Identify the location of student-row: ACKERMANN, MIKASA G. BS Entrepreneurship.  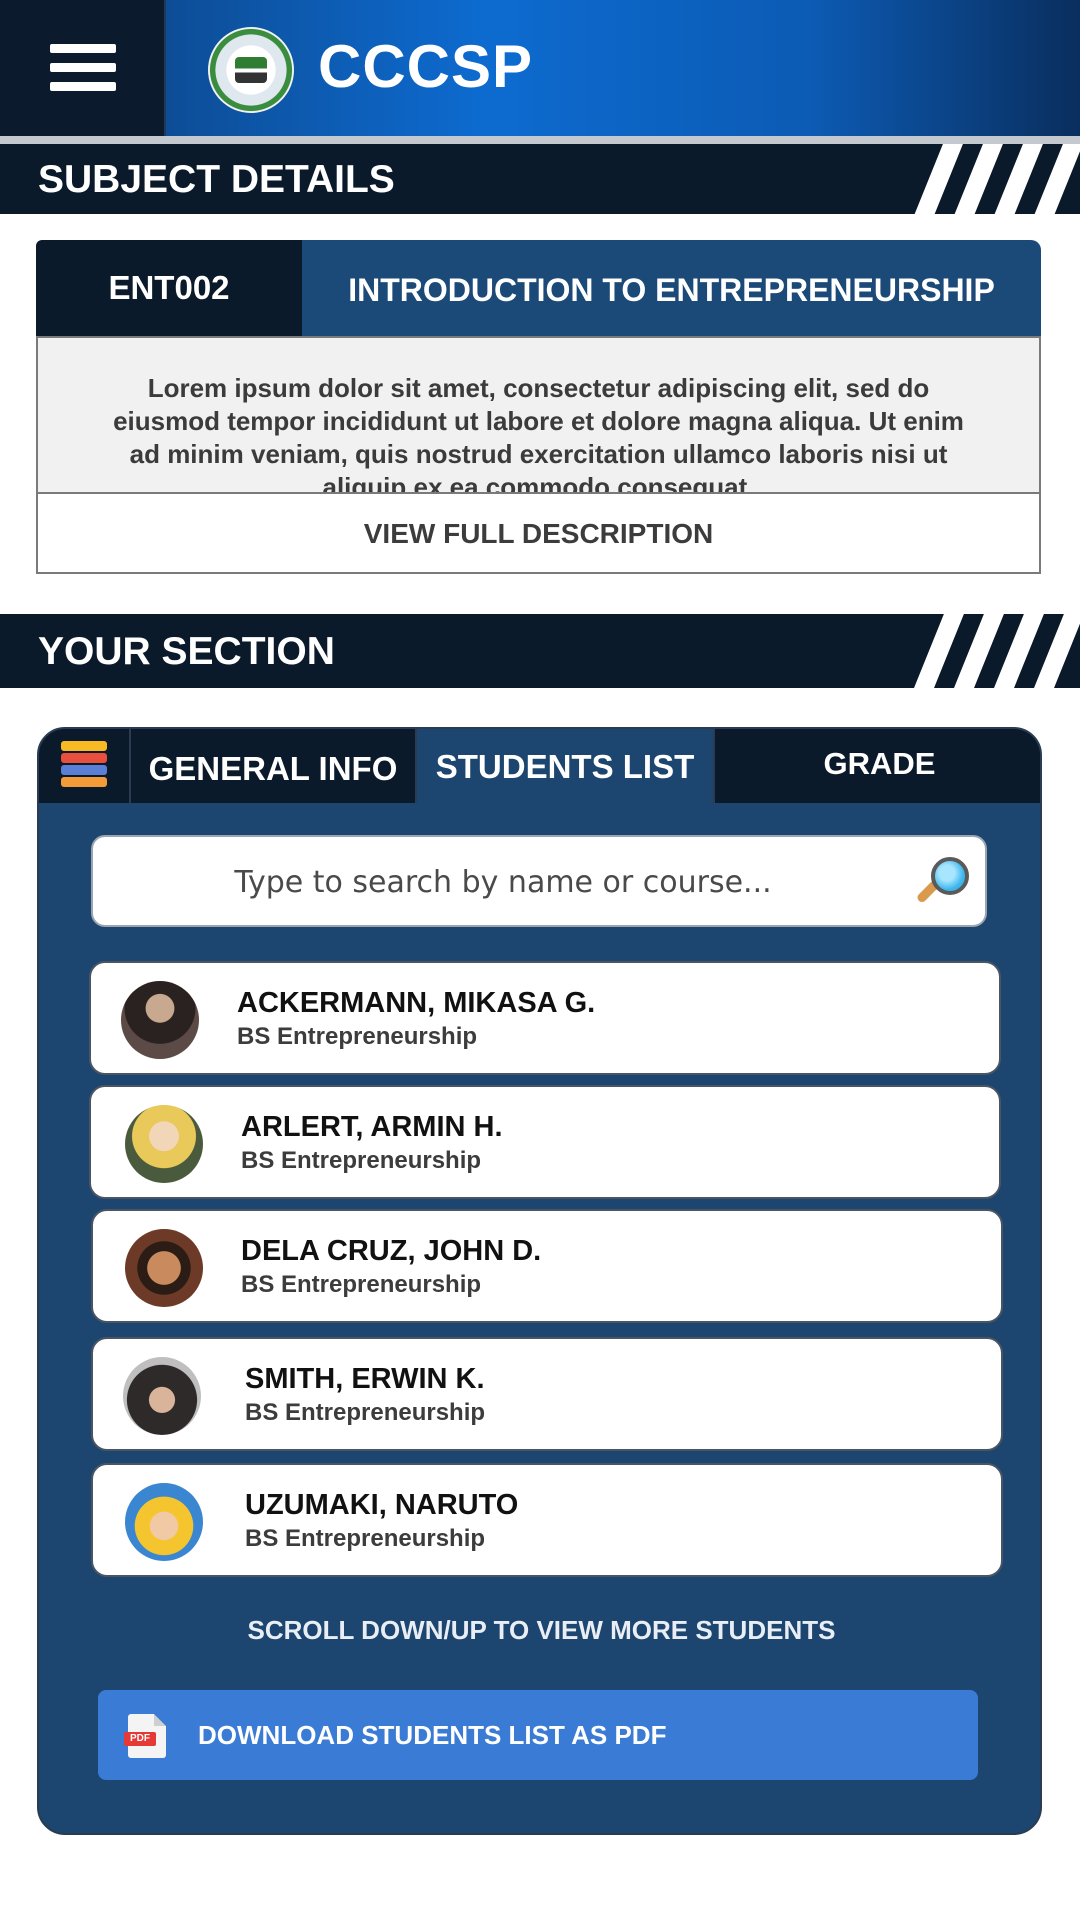
(545, 1018).